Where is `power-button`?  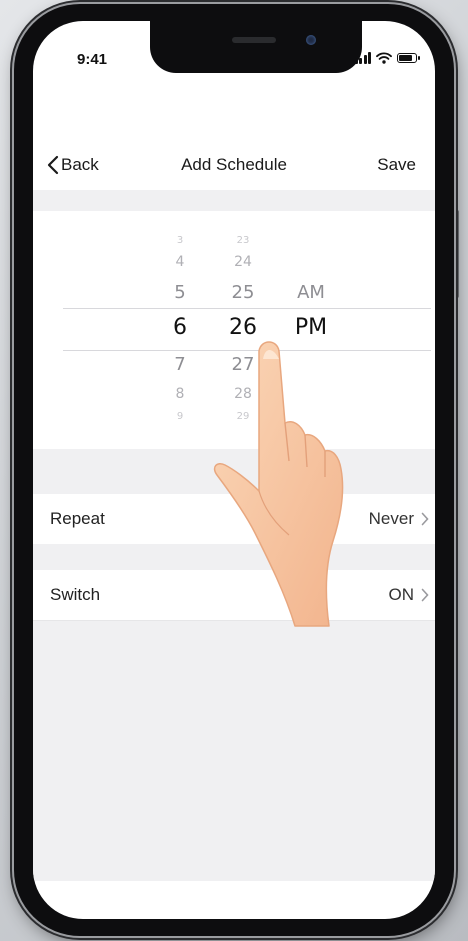
power-button is located at coordinates (457, 254).